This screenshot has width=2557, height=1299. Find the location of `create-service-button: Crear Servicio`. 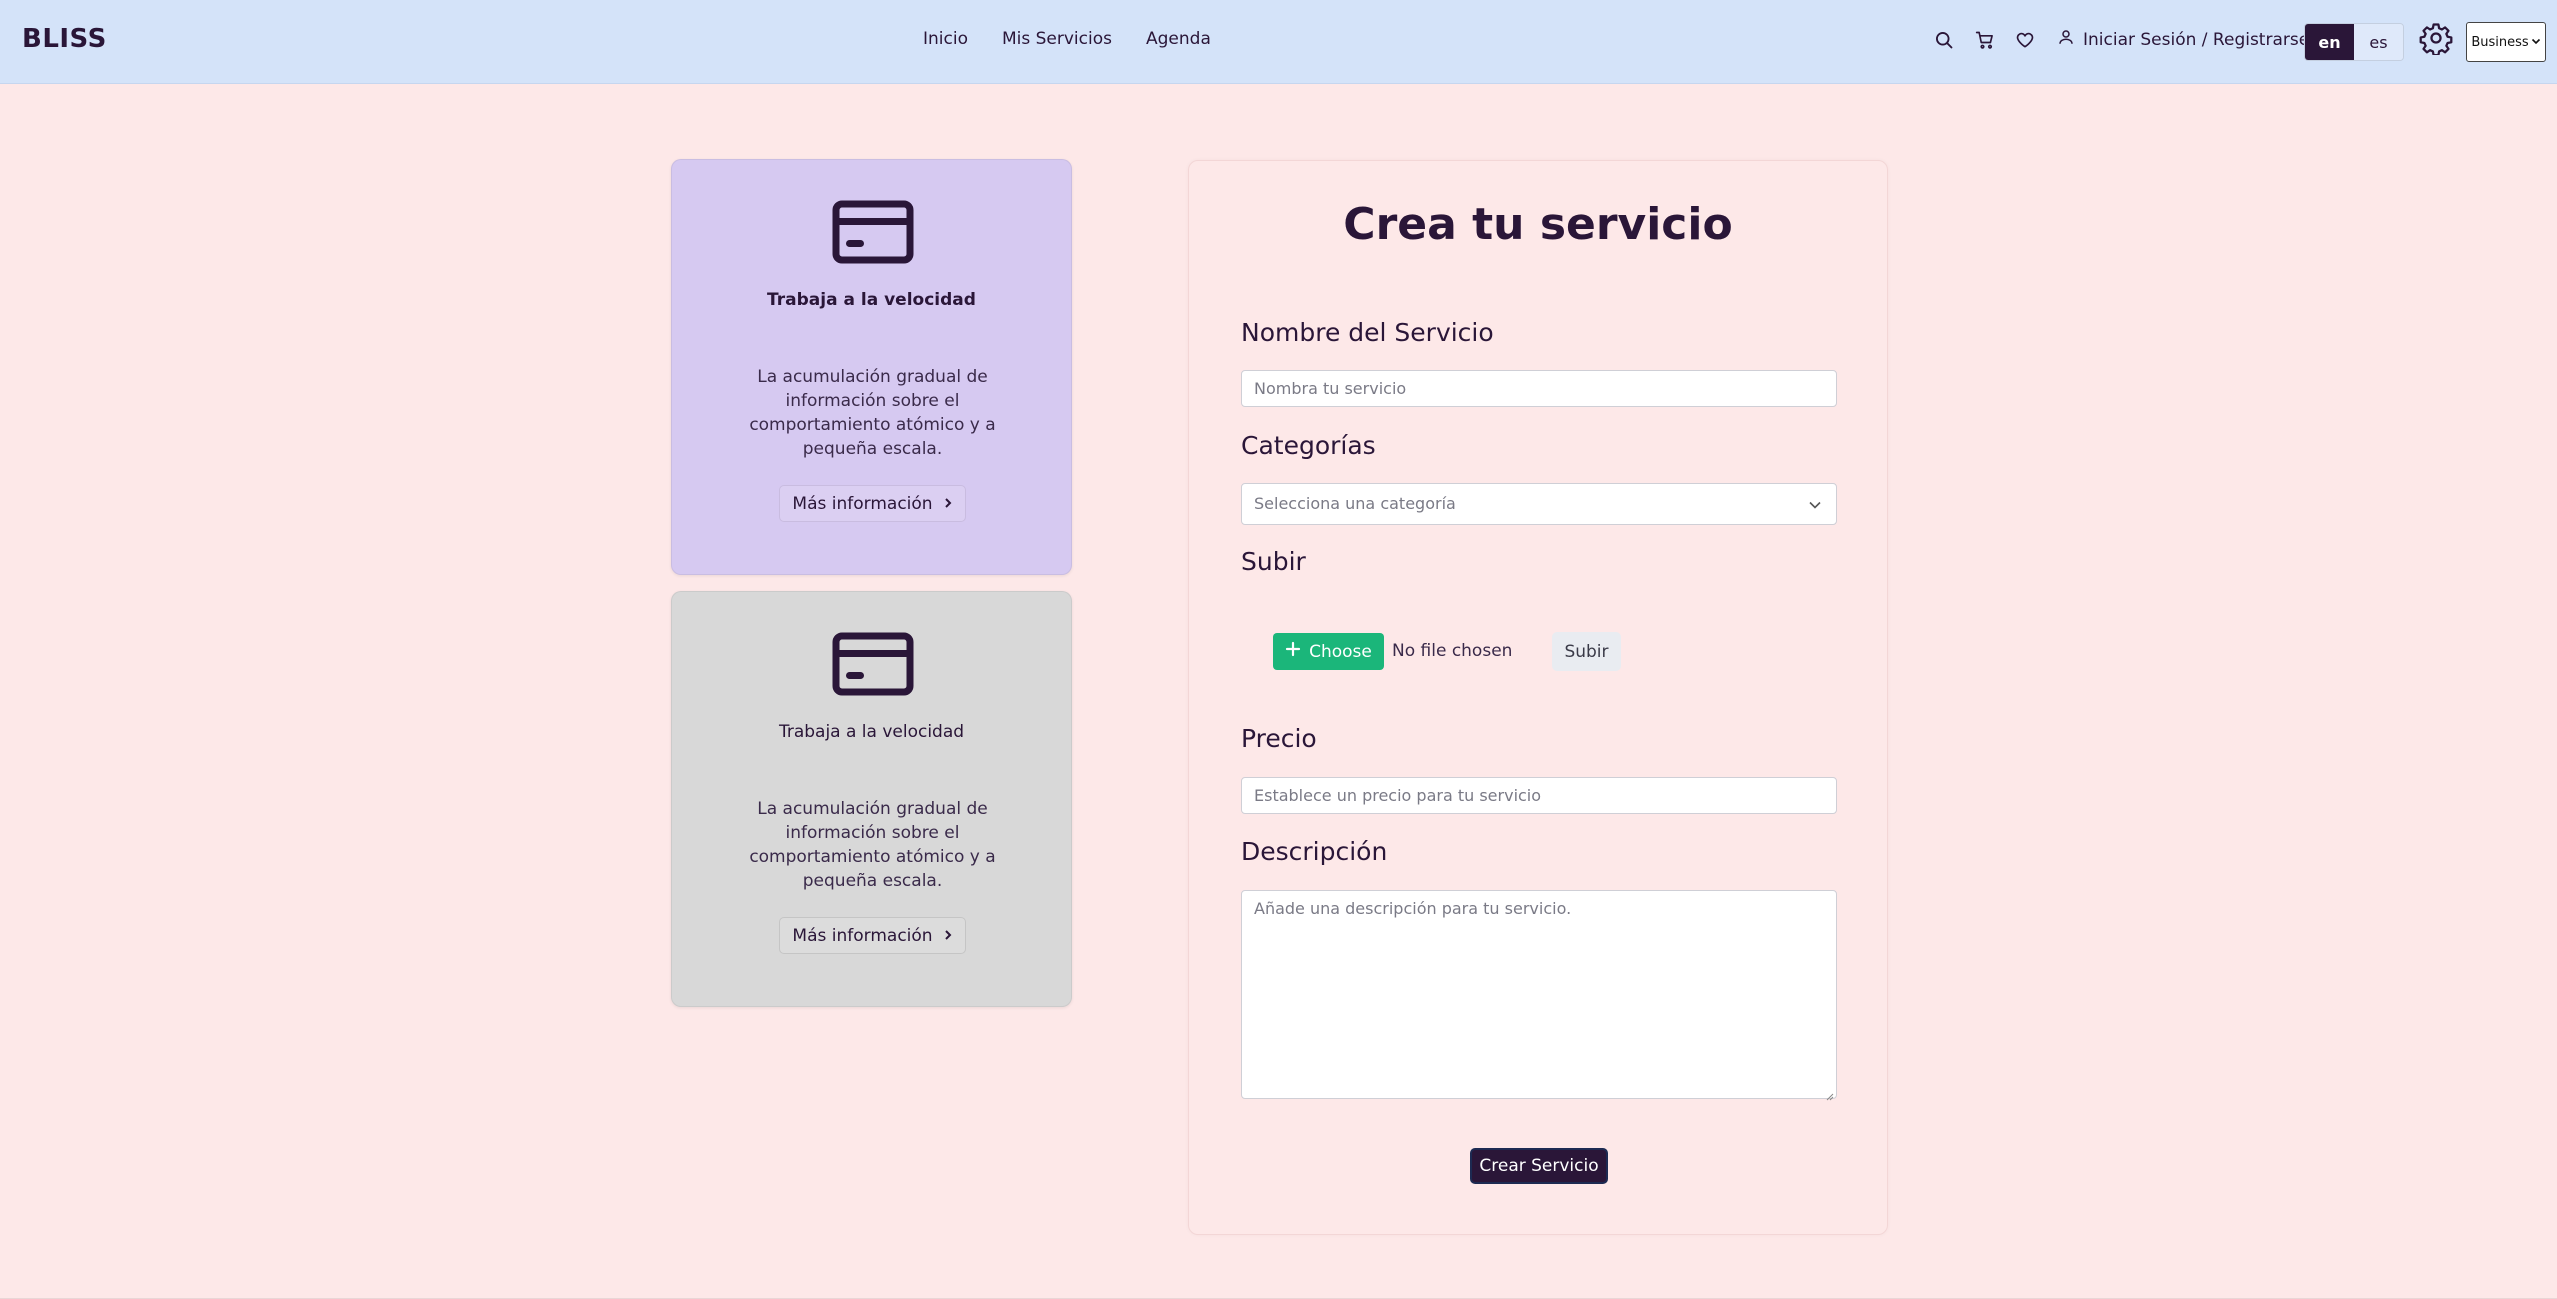

create-service-button: Crear Servicio is located at coordinates (1539, 1166).